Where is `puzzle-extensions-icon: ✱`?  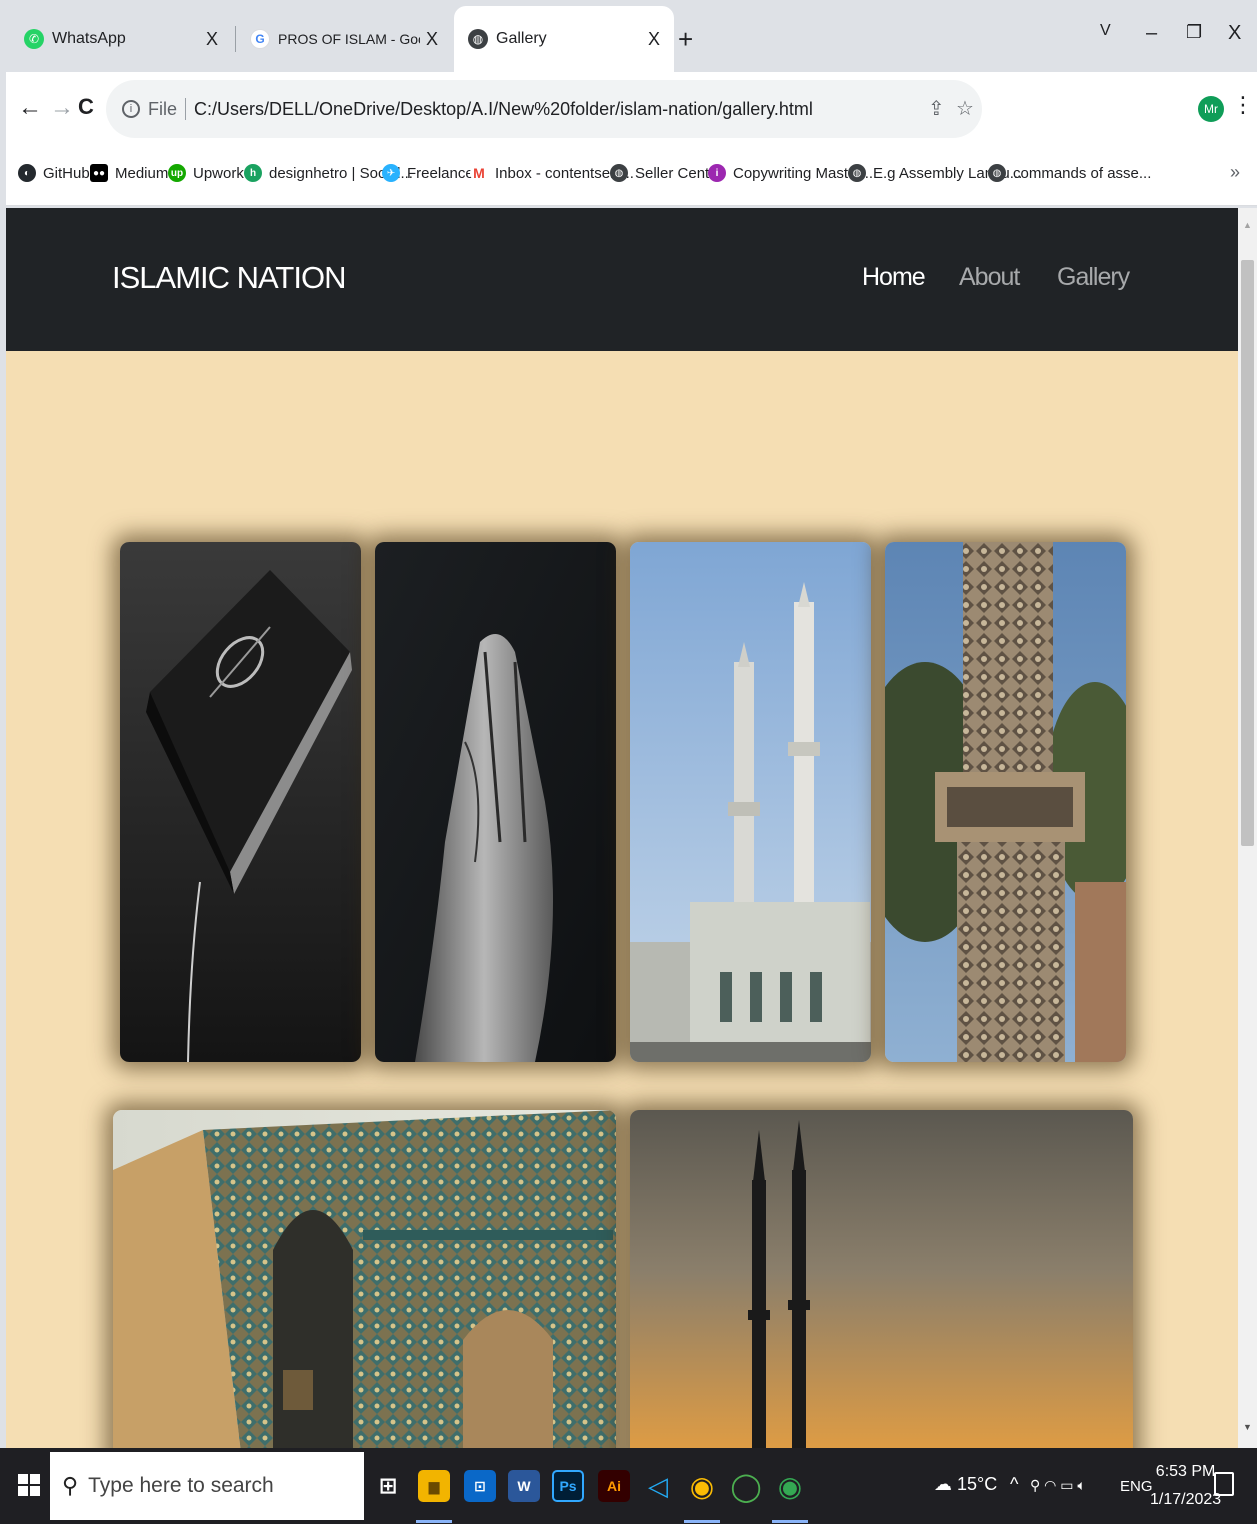 puzzle-extensions-icon: ✱ is located at coordinates (1148, 108).